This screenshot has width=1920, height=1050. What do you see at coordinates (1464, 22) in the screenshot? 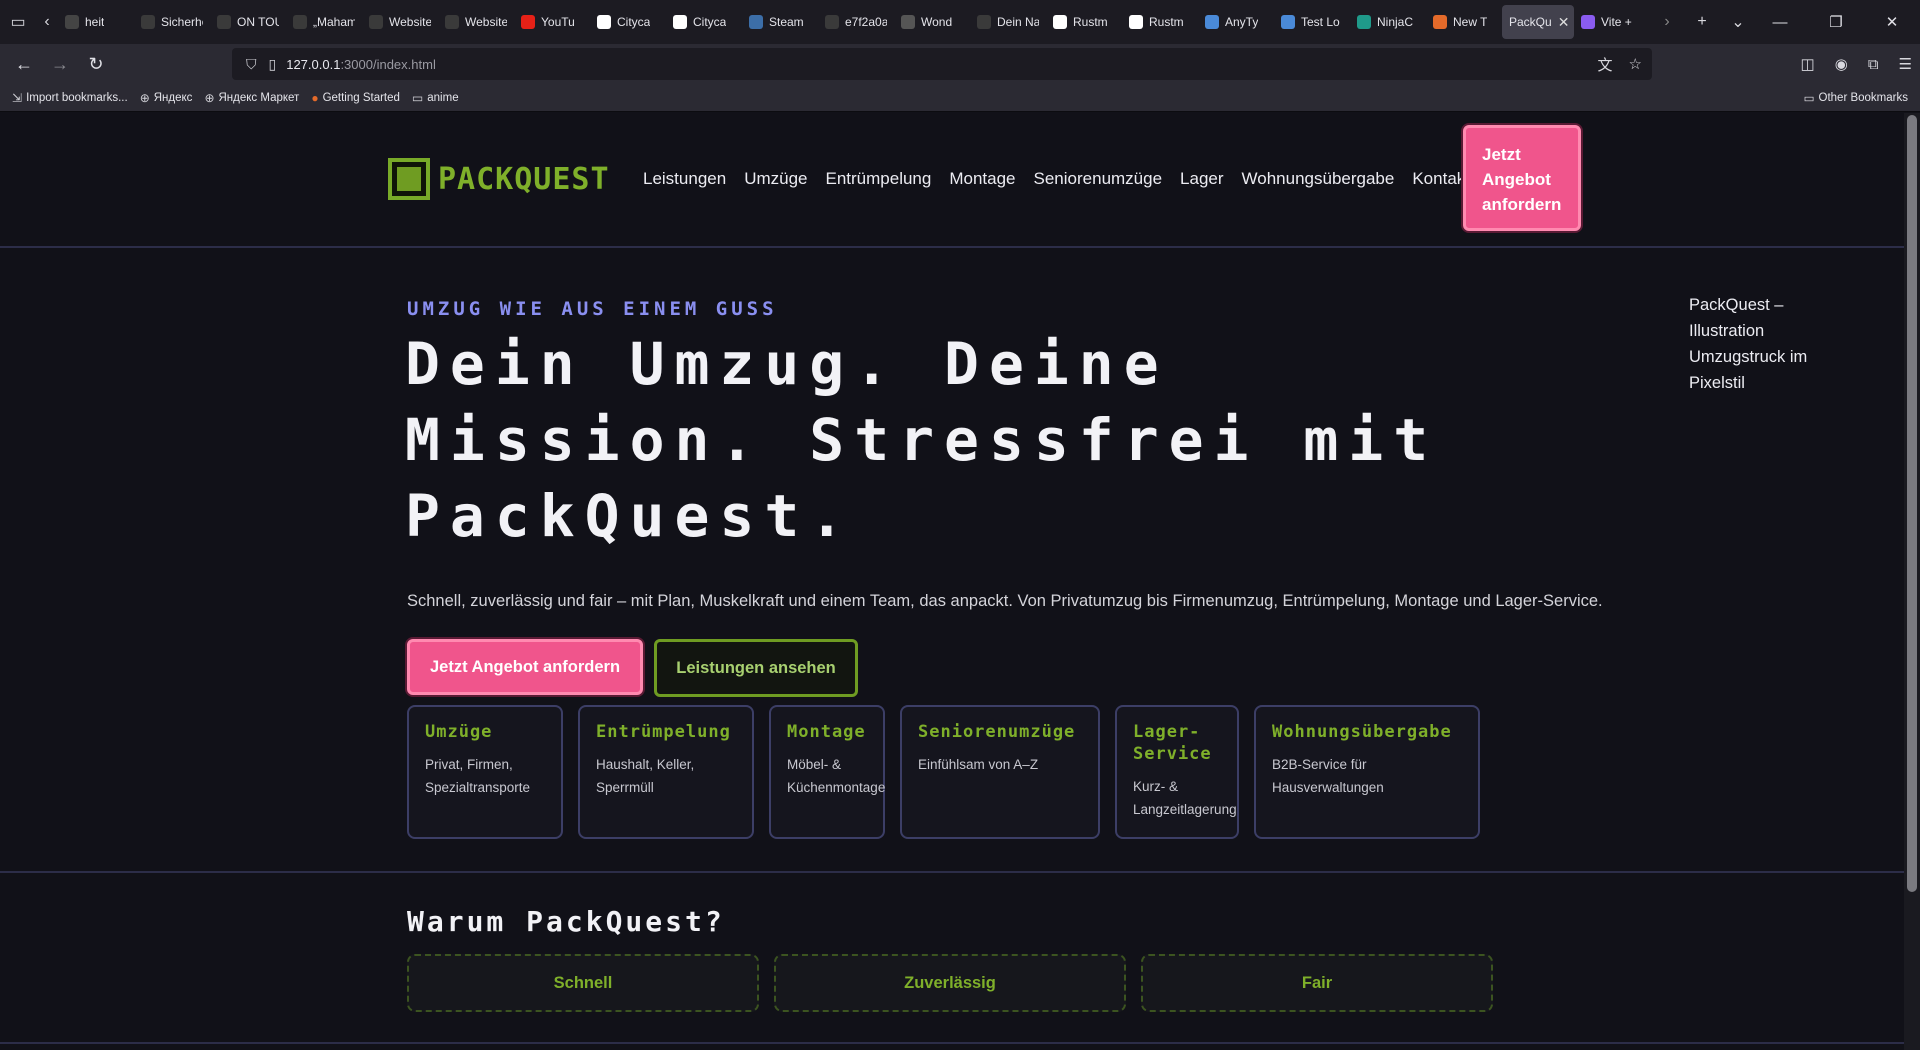
I see `browser-tab: New T` at bounding box center [1464, 22].